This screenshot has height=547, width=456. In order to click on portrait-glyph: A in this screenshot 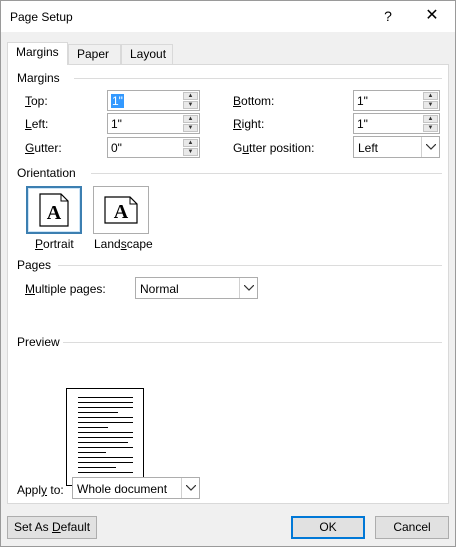, I will do `click(54, 213)`.